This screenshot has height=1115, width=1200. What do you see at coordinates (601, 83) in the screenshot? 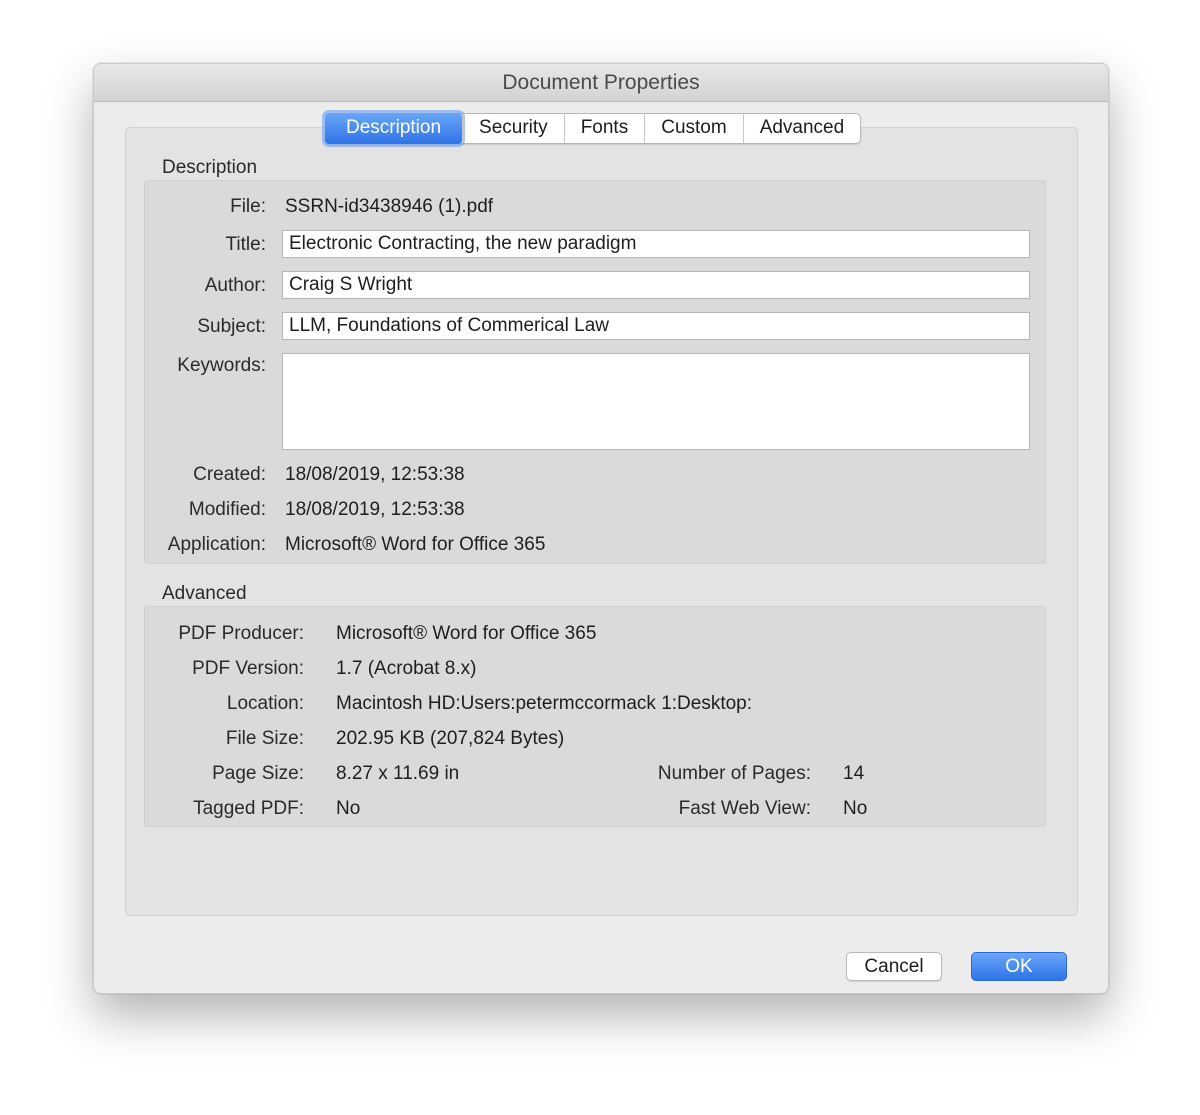
I see `window-title: Document Properties` at bounding box center [601, 83].